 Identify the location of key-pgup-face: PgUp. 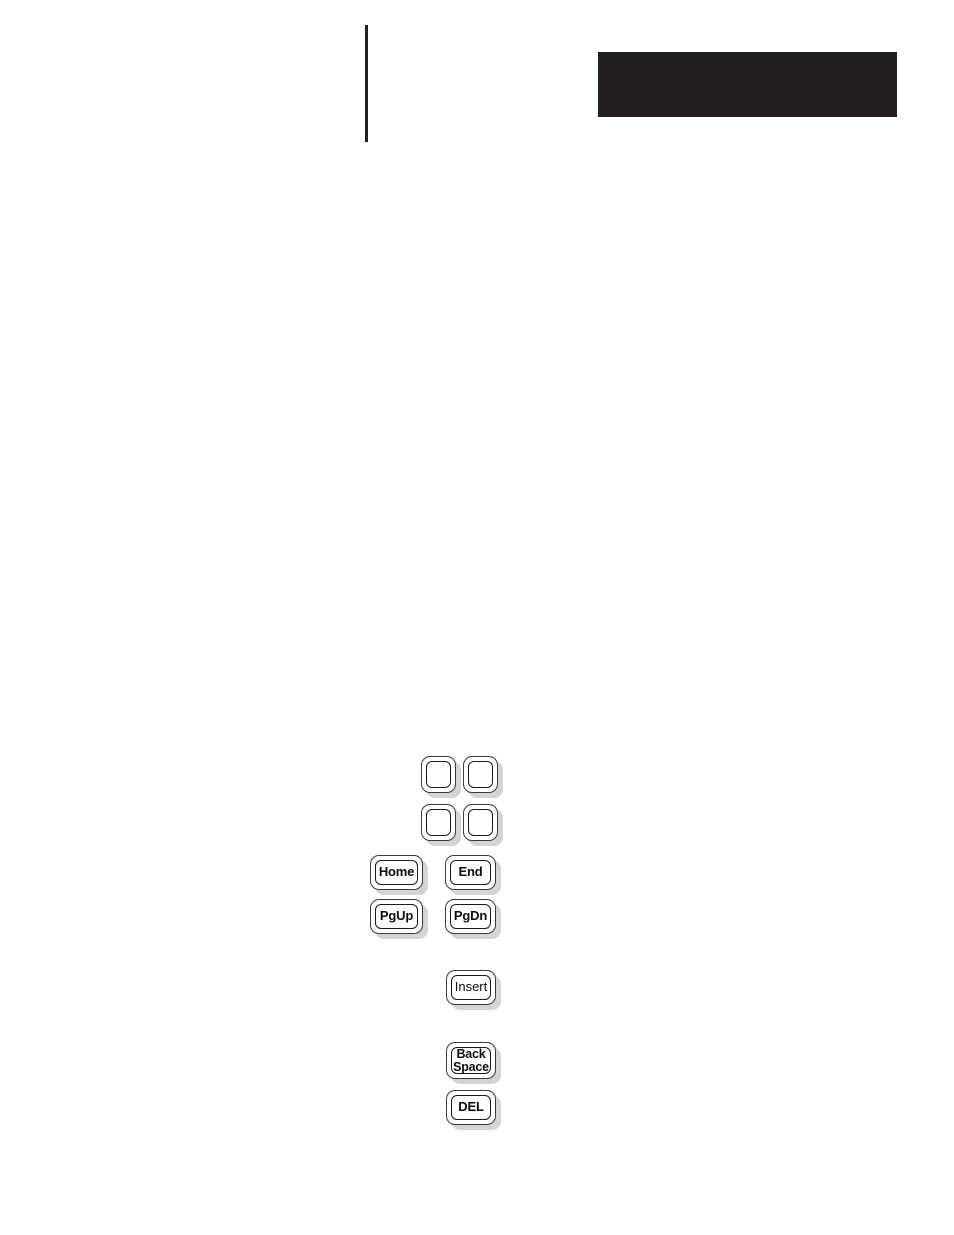
(396, 916).